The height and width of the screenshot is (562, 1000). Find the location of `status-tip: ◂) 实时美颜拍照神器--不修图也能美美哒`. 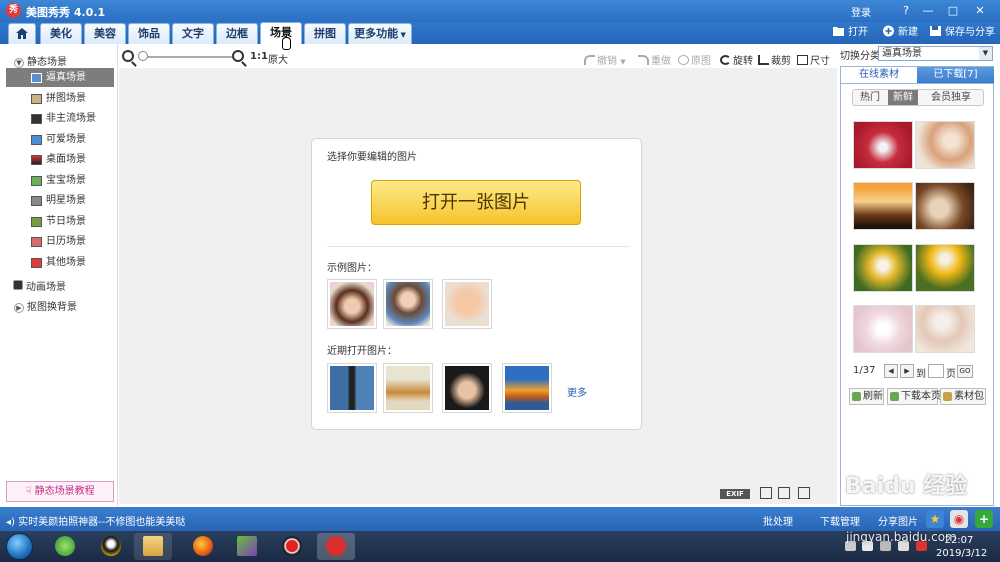

status-tip: ◂) 实时美颜拍照神器--不修图也能美美哒 is located at coordinates (95, 520).